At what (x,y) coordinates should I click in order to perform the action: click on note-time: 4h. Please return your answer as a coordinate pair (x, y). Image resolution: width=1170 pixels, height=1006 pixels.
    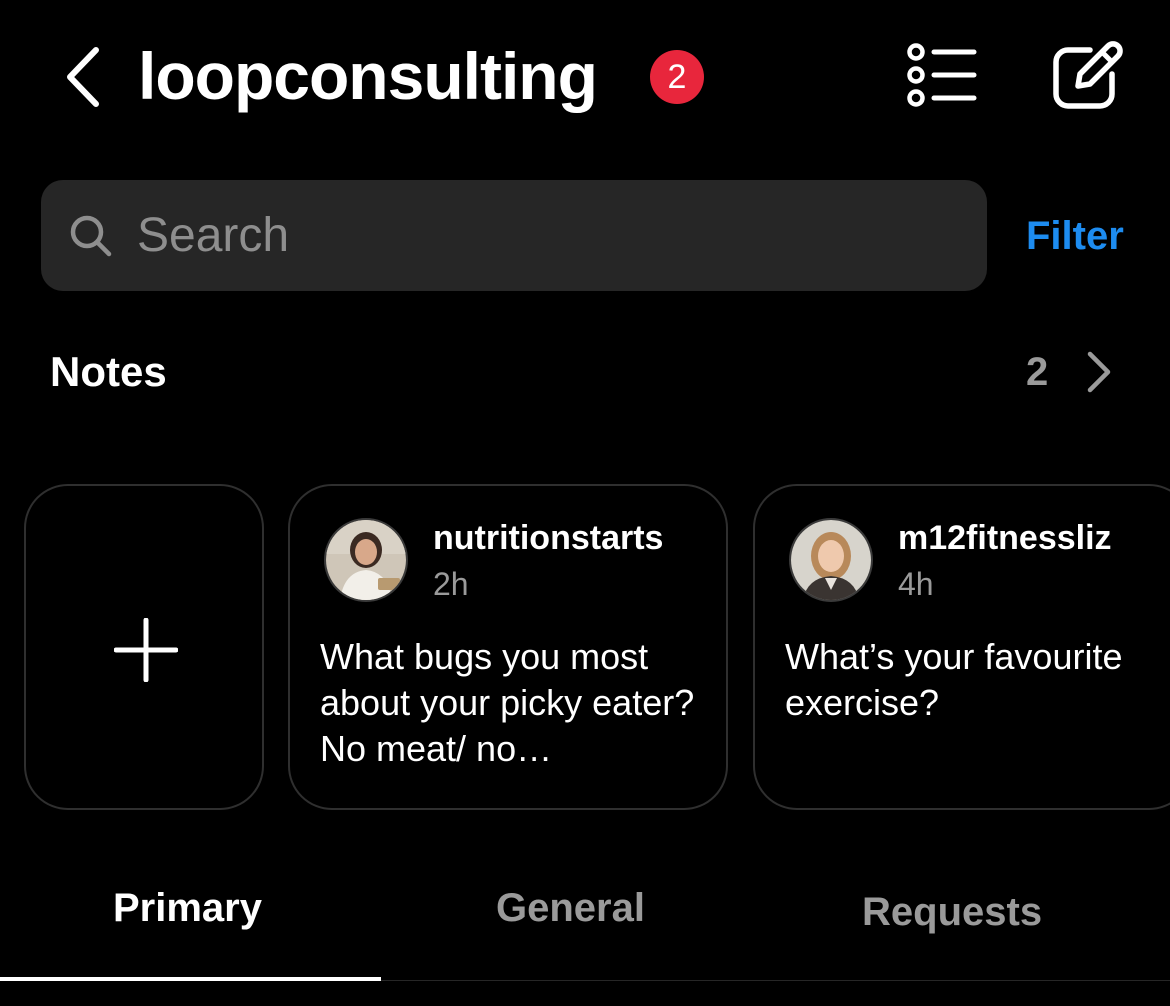
    Looking at the image, I should click on (916, 584).